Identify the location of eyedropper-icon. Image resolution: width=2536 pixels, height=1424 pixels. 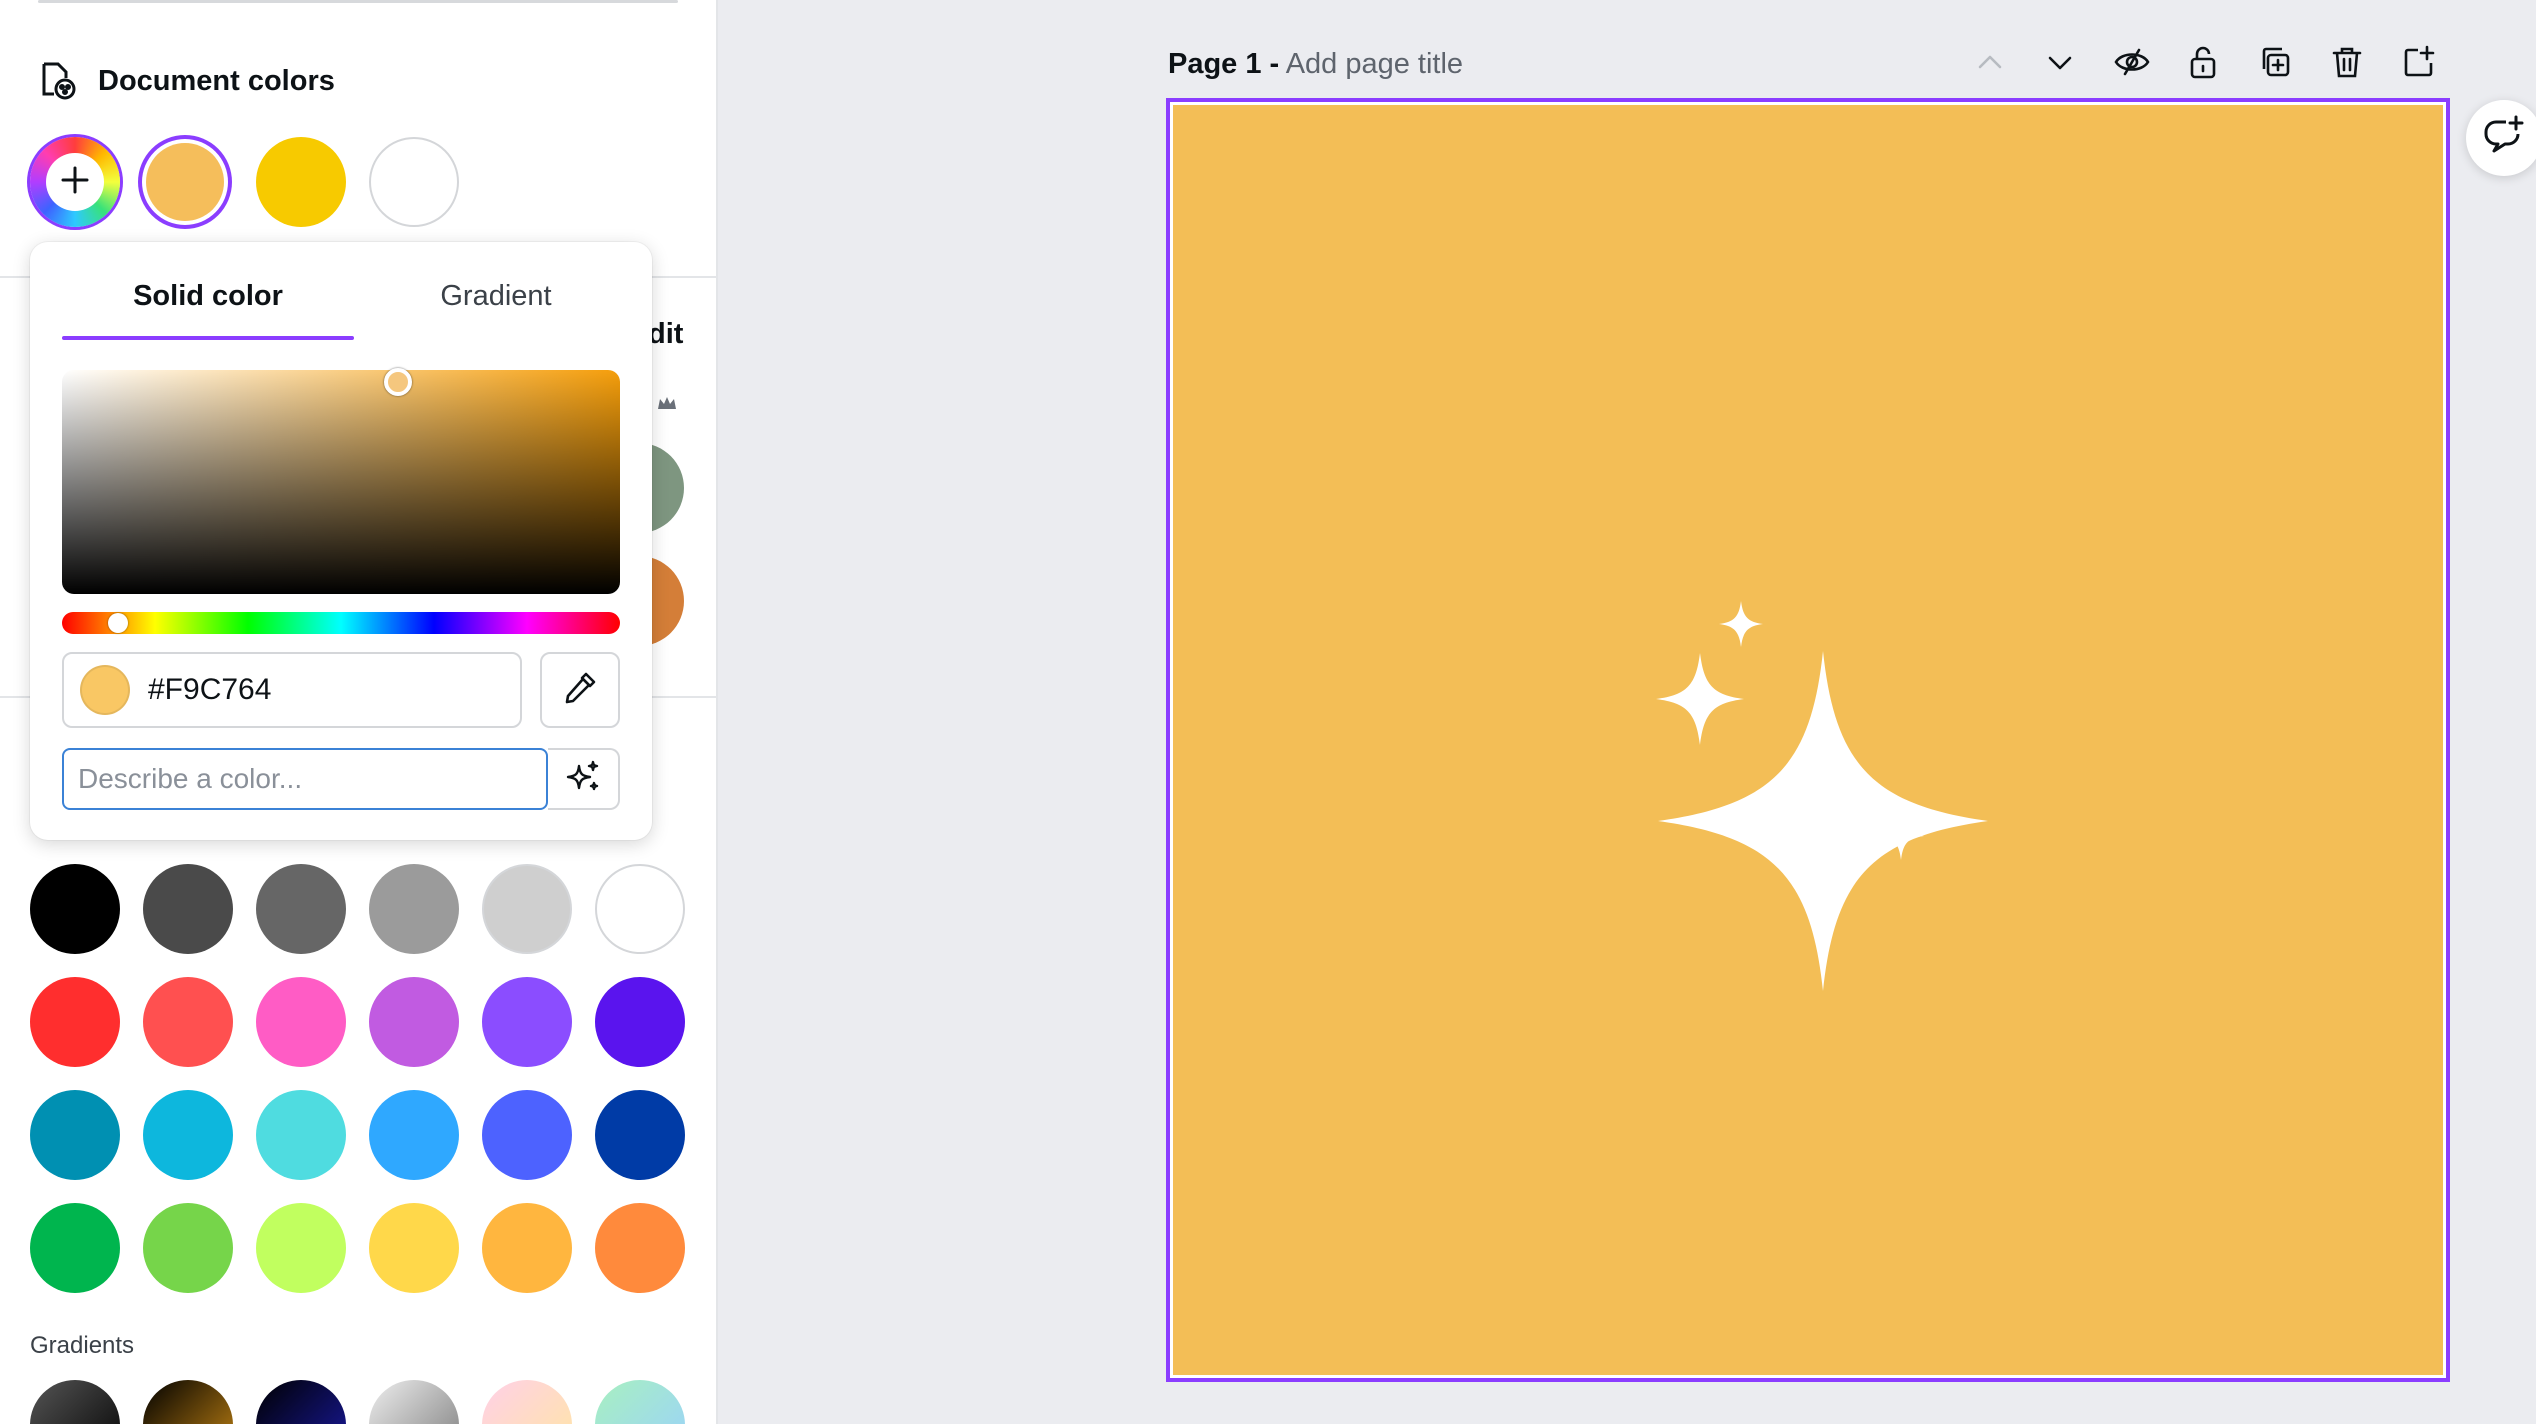
(580, 690).